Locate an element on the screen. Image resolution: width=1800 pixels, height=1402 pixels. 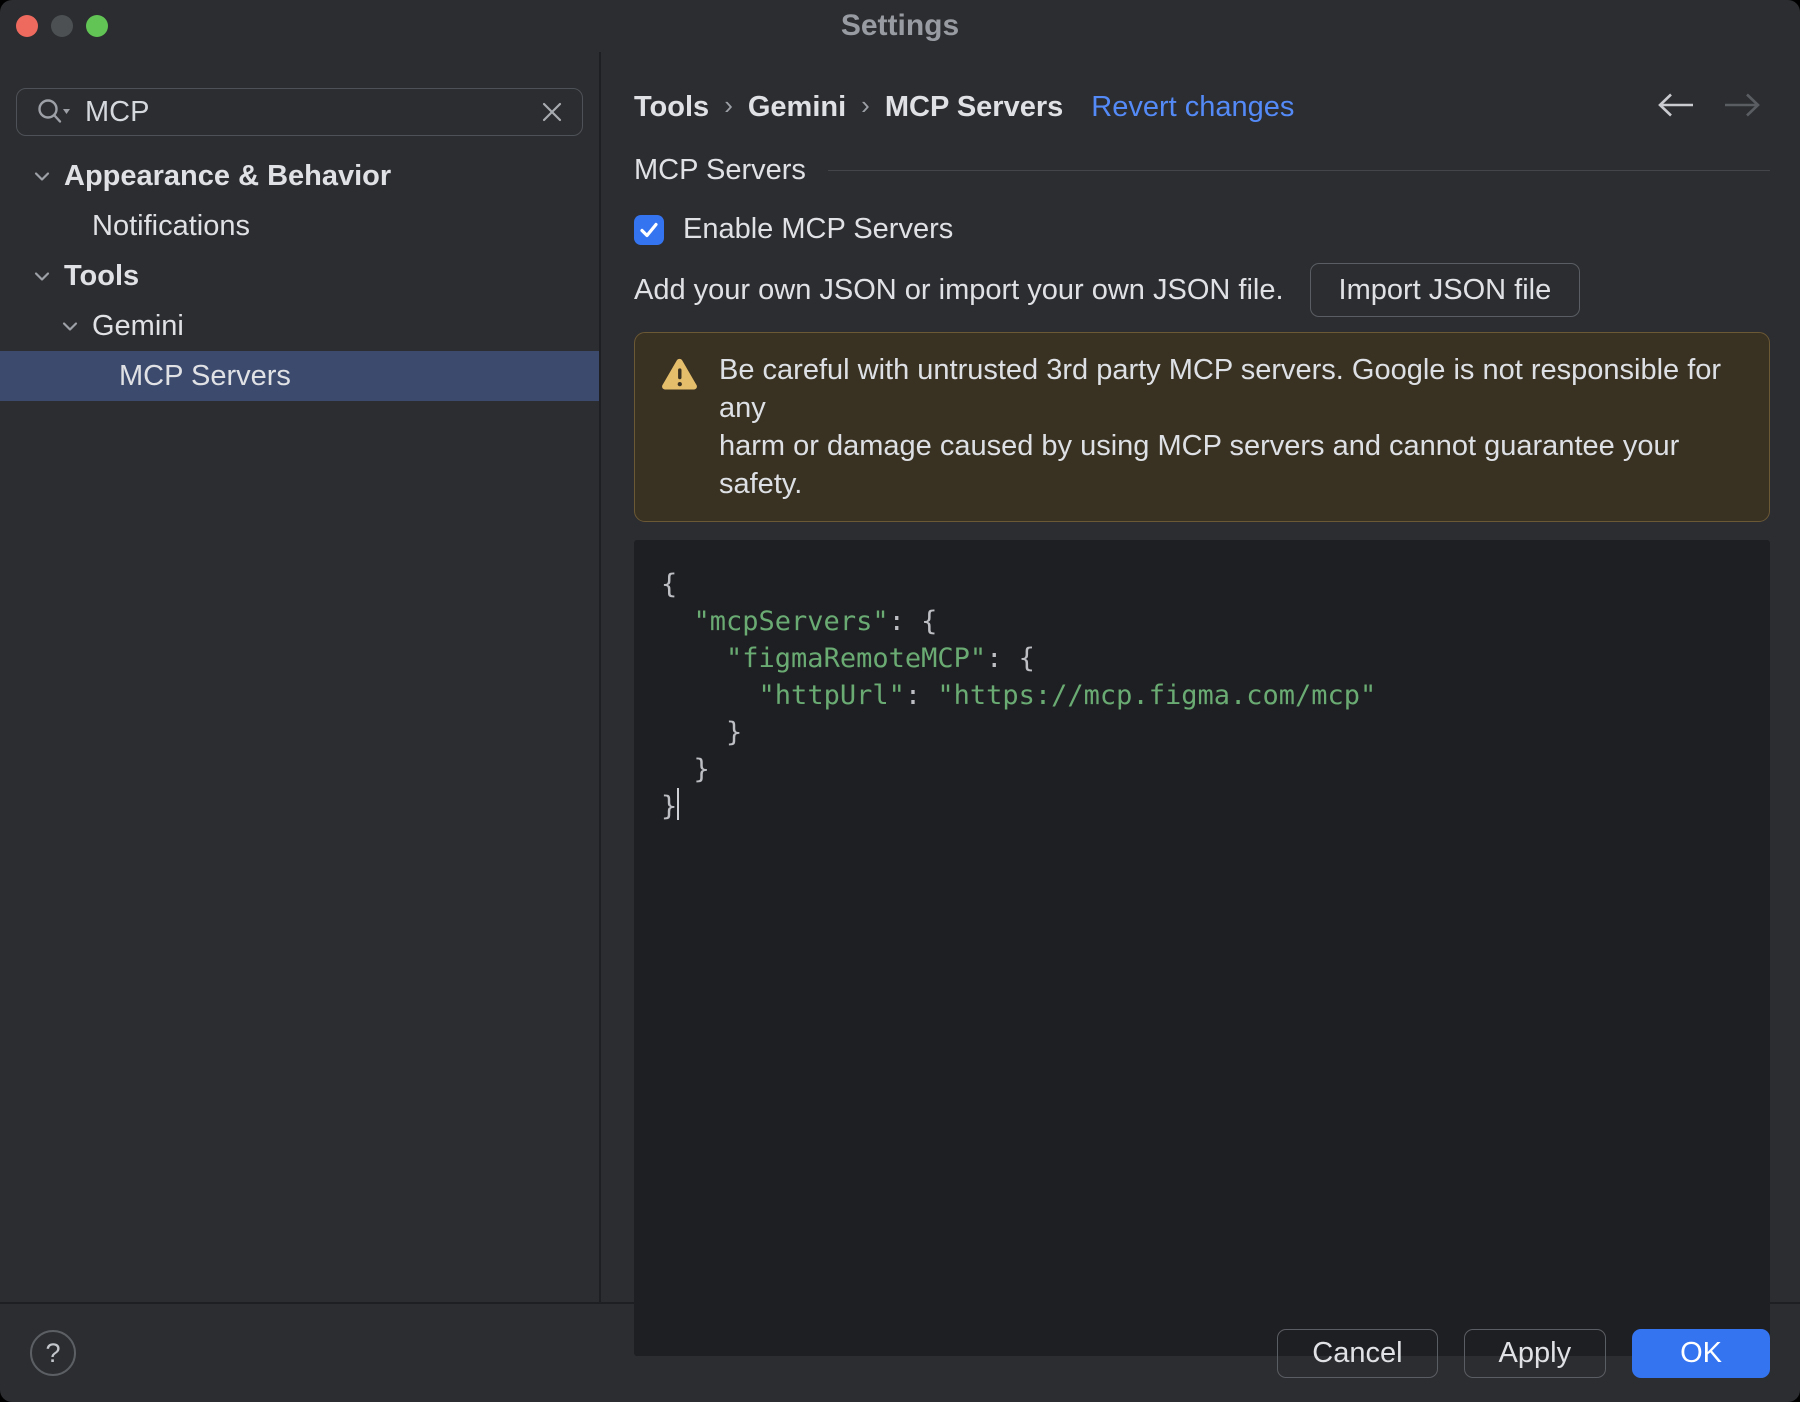
sidebar-item-appearance-behavior: Appearance & Behavior is located at coordinates (299, 176).